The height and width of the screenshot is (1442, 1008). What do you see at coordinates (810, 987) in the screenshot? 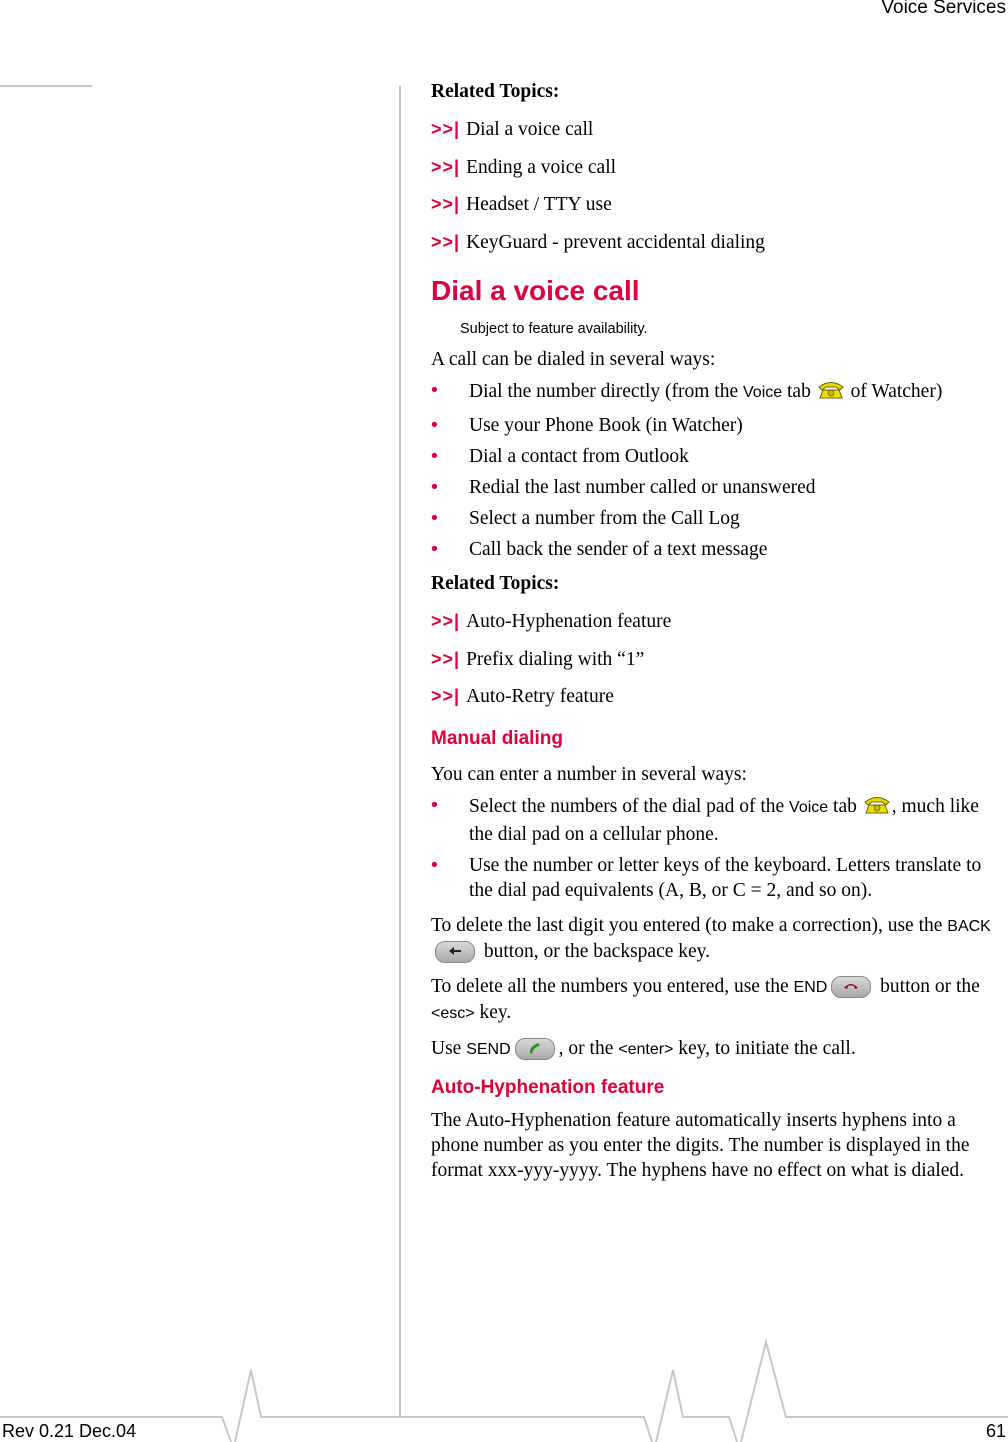
I see `end-label: END` at bounding box center [810, 987].